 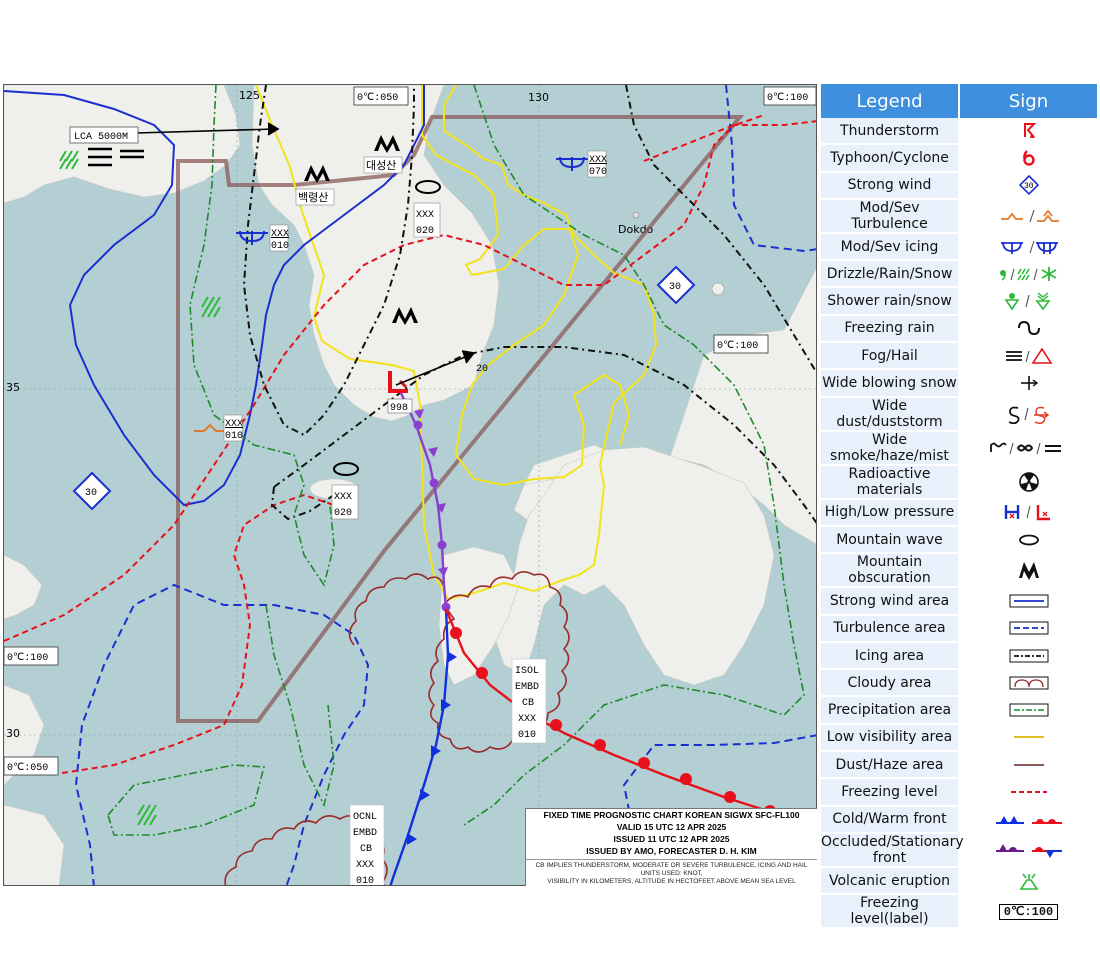 I want to click on legend-label: Mountain wave, so click(x=890, y=540).